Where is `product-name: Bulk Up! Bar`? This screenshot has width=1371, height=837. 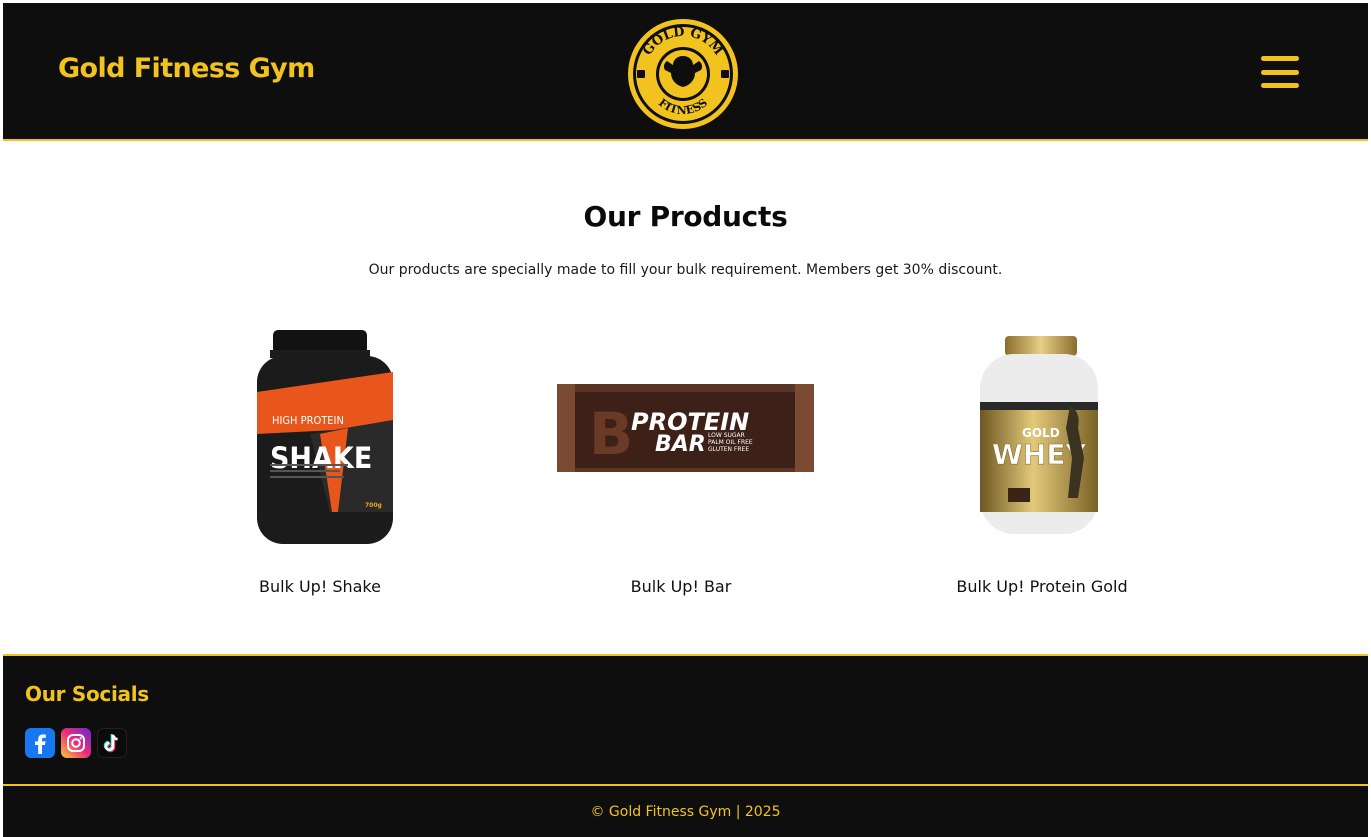 product-name: Bulk Up! Bar is located at coordinates (681, 586).